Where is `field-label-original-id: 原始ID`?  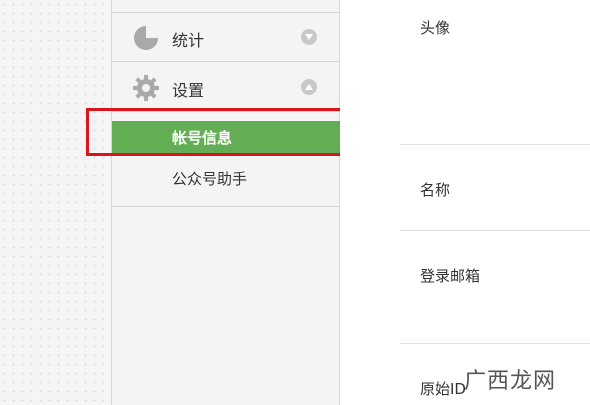 field-label-original-id: 原始ID is located at coordinates (443, 389).